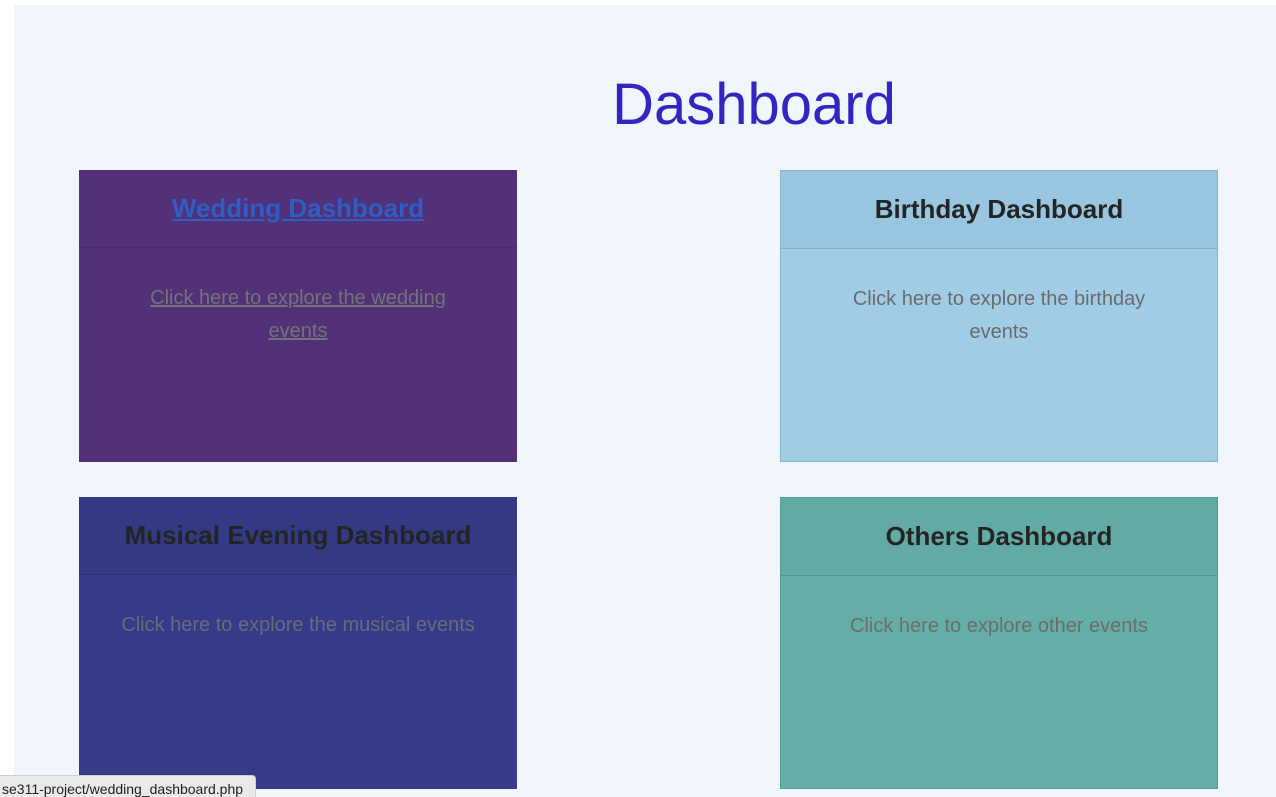  What do you see at coordinates (999, 626) in the screenshot?
I see `others-explore-text: Click here to explore other events` at bounding box center [999, 626].